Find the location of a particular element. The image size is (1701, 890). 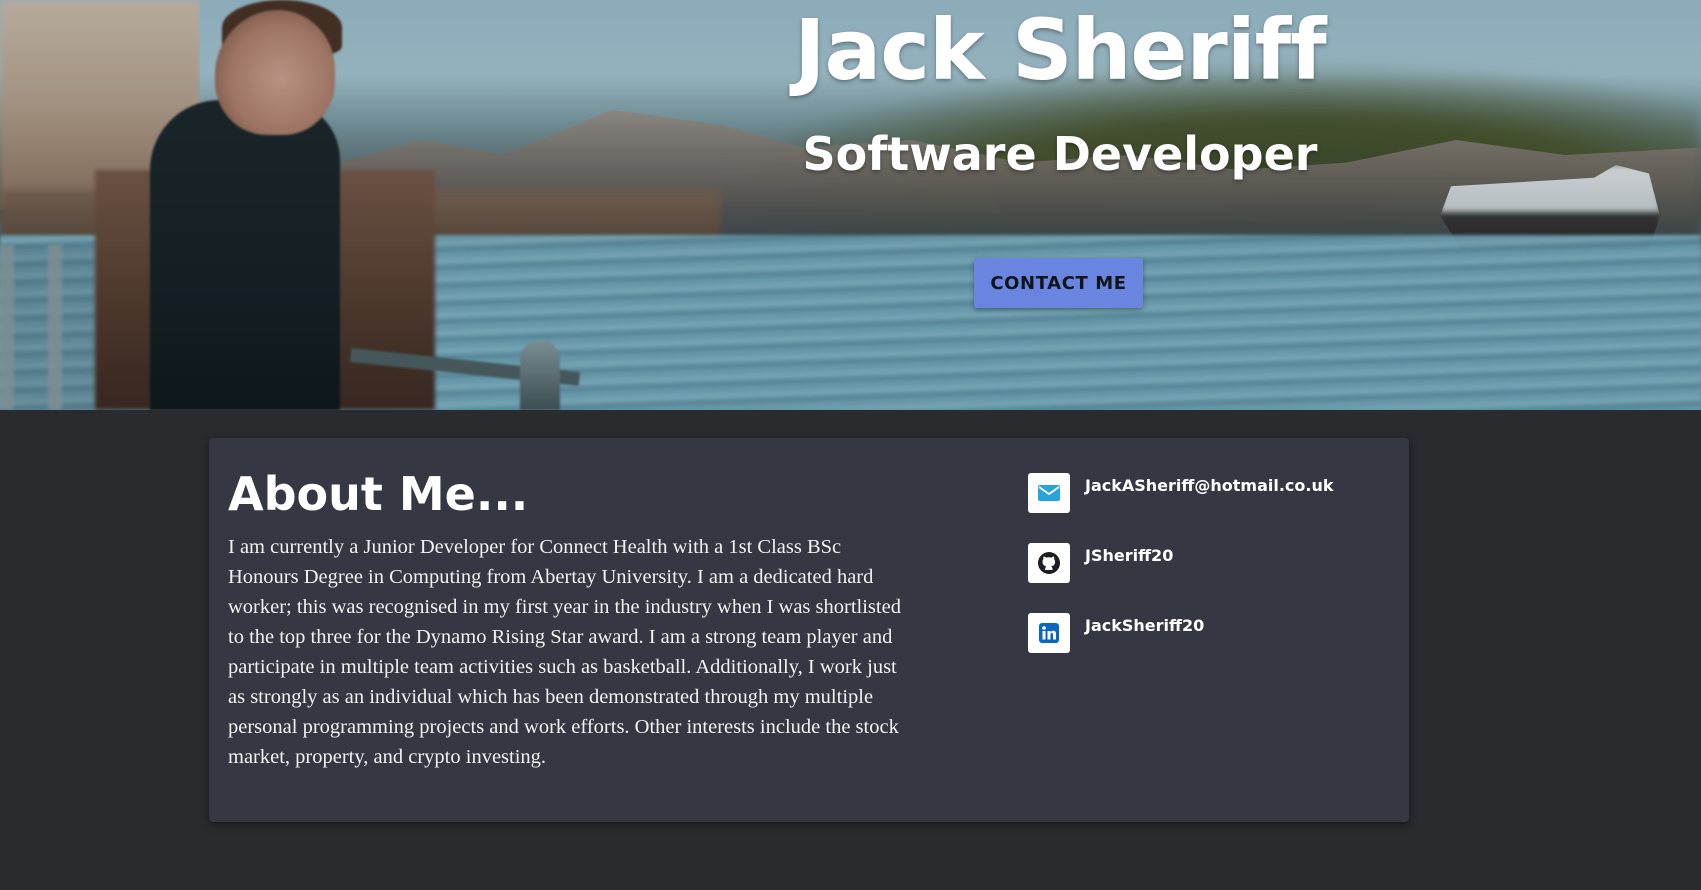

github-link: JSheriff20 is located at coordinates (1129, 556).